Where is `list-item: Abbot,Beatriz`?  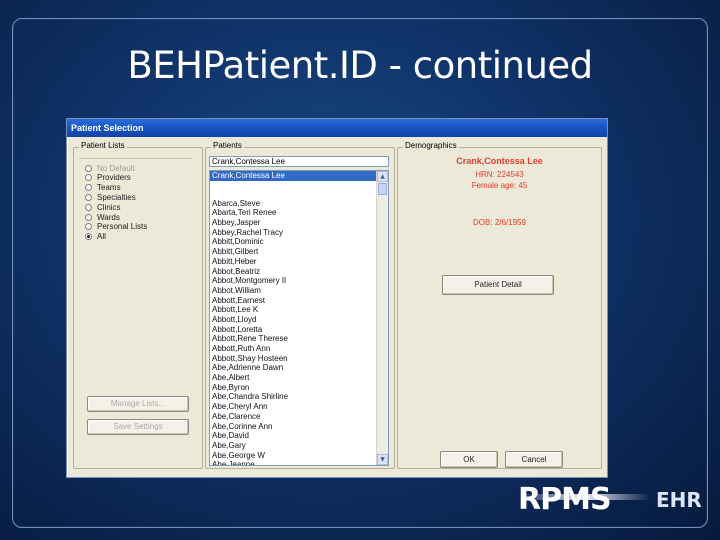
list-item: Abbot,Beatriz is located at coordinates (294, 272).